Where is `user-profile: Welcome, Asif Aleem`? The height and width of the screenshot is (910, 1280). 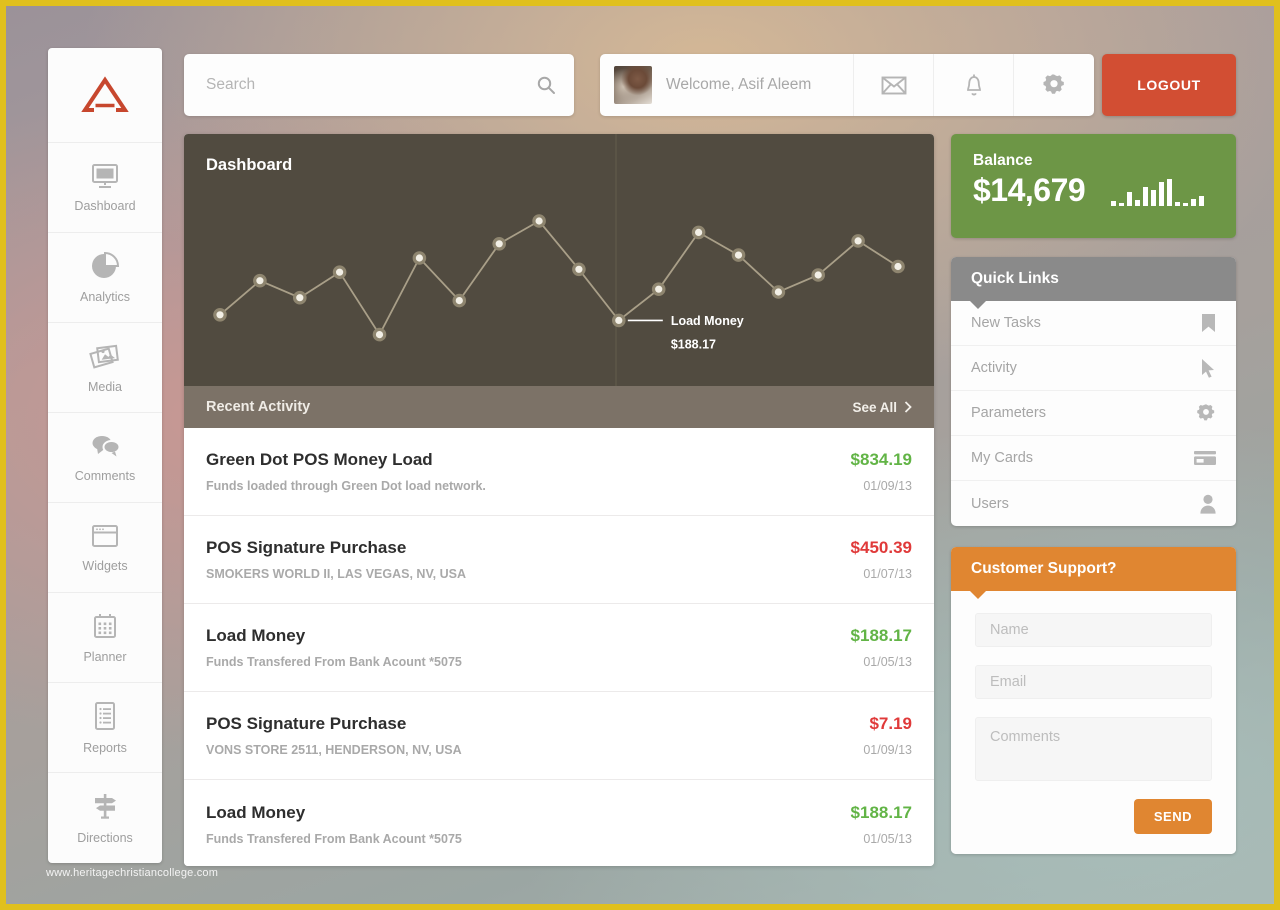
user-profile: Welcome, Asif Aleem is located at coordinates (727, 85).